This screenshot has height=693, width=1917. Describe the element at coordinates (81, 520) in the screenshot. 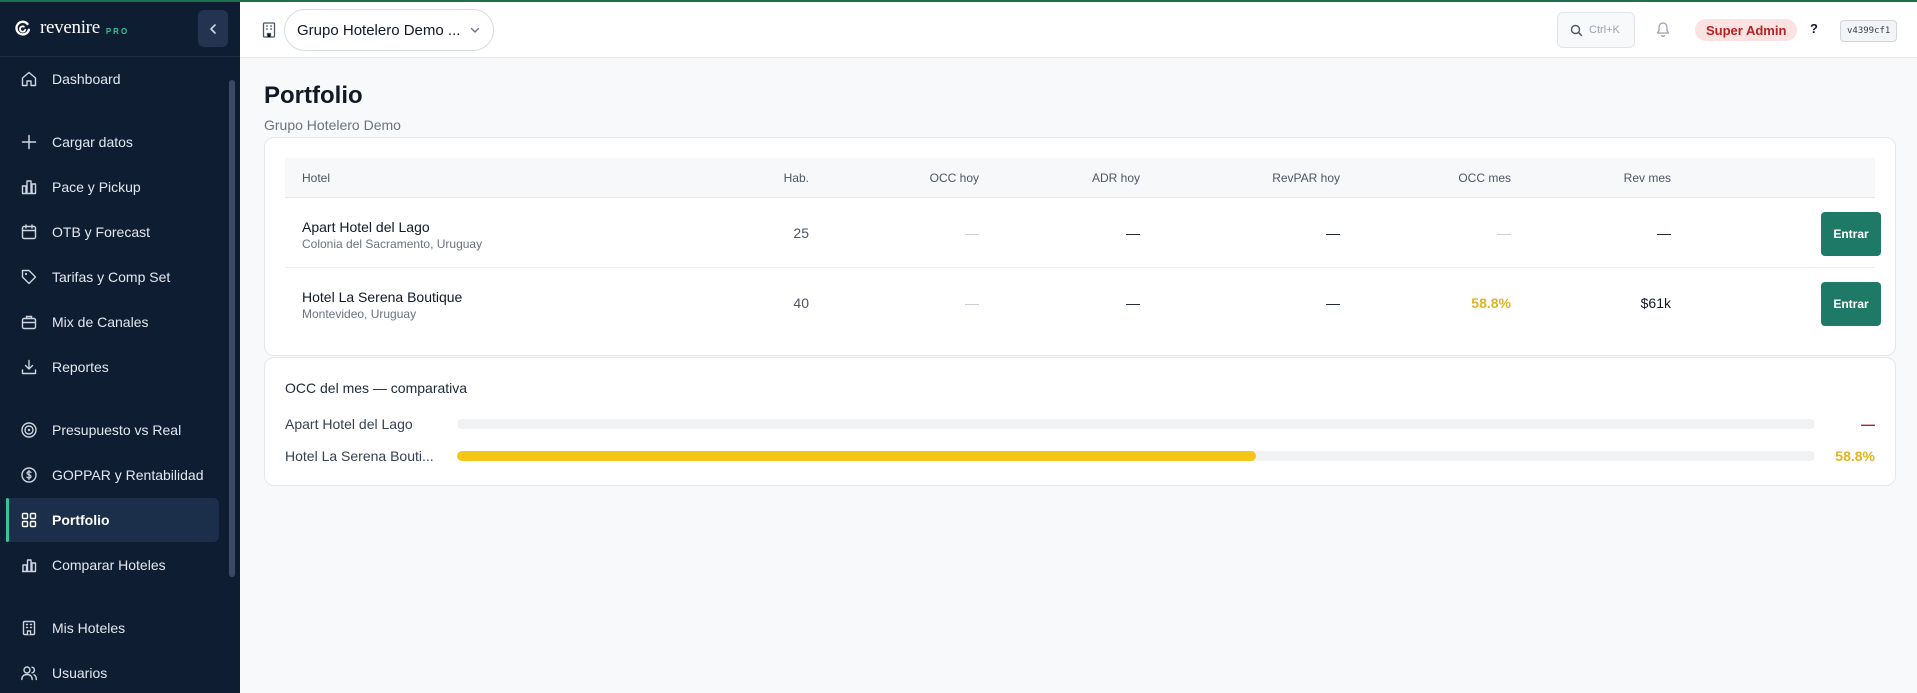

I see `sidebar-item-label: Portfolio` at that location.